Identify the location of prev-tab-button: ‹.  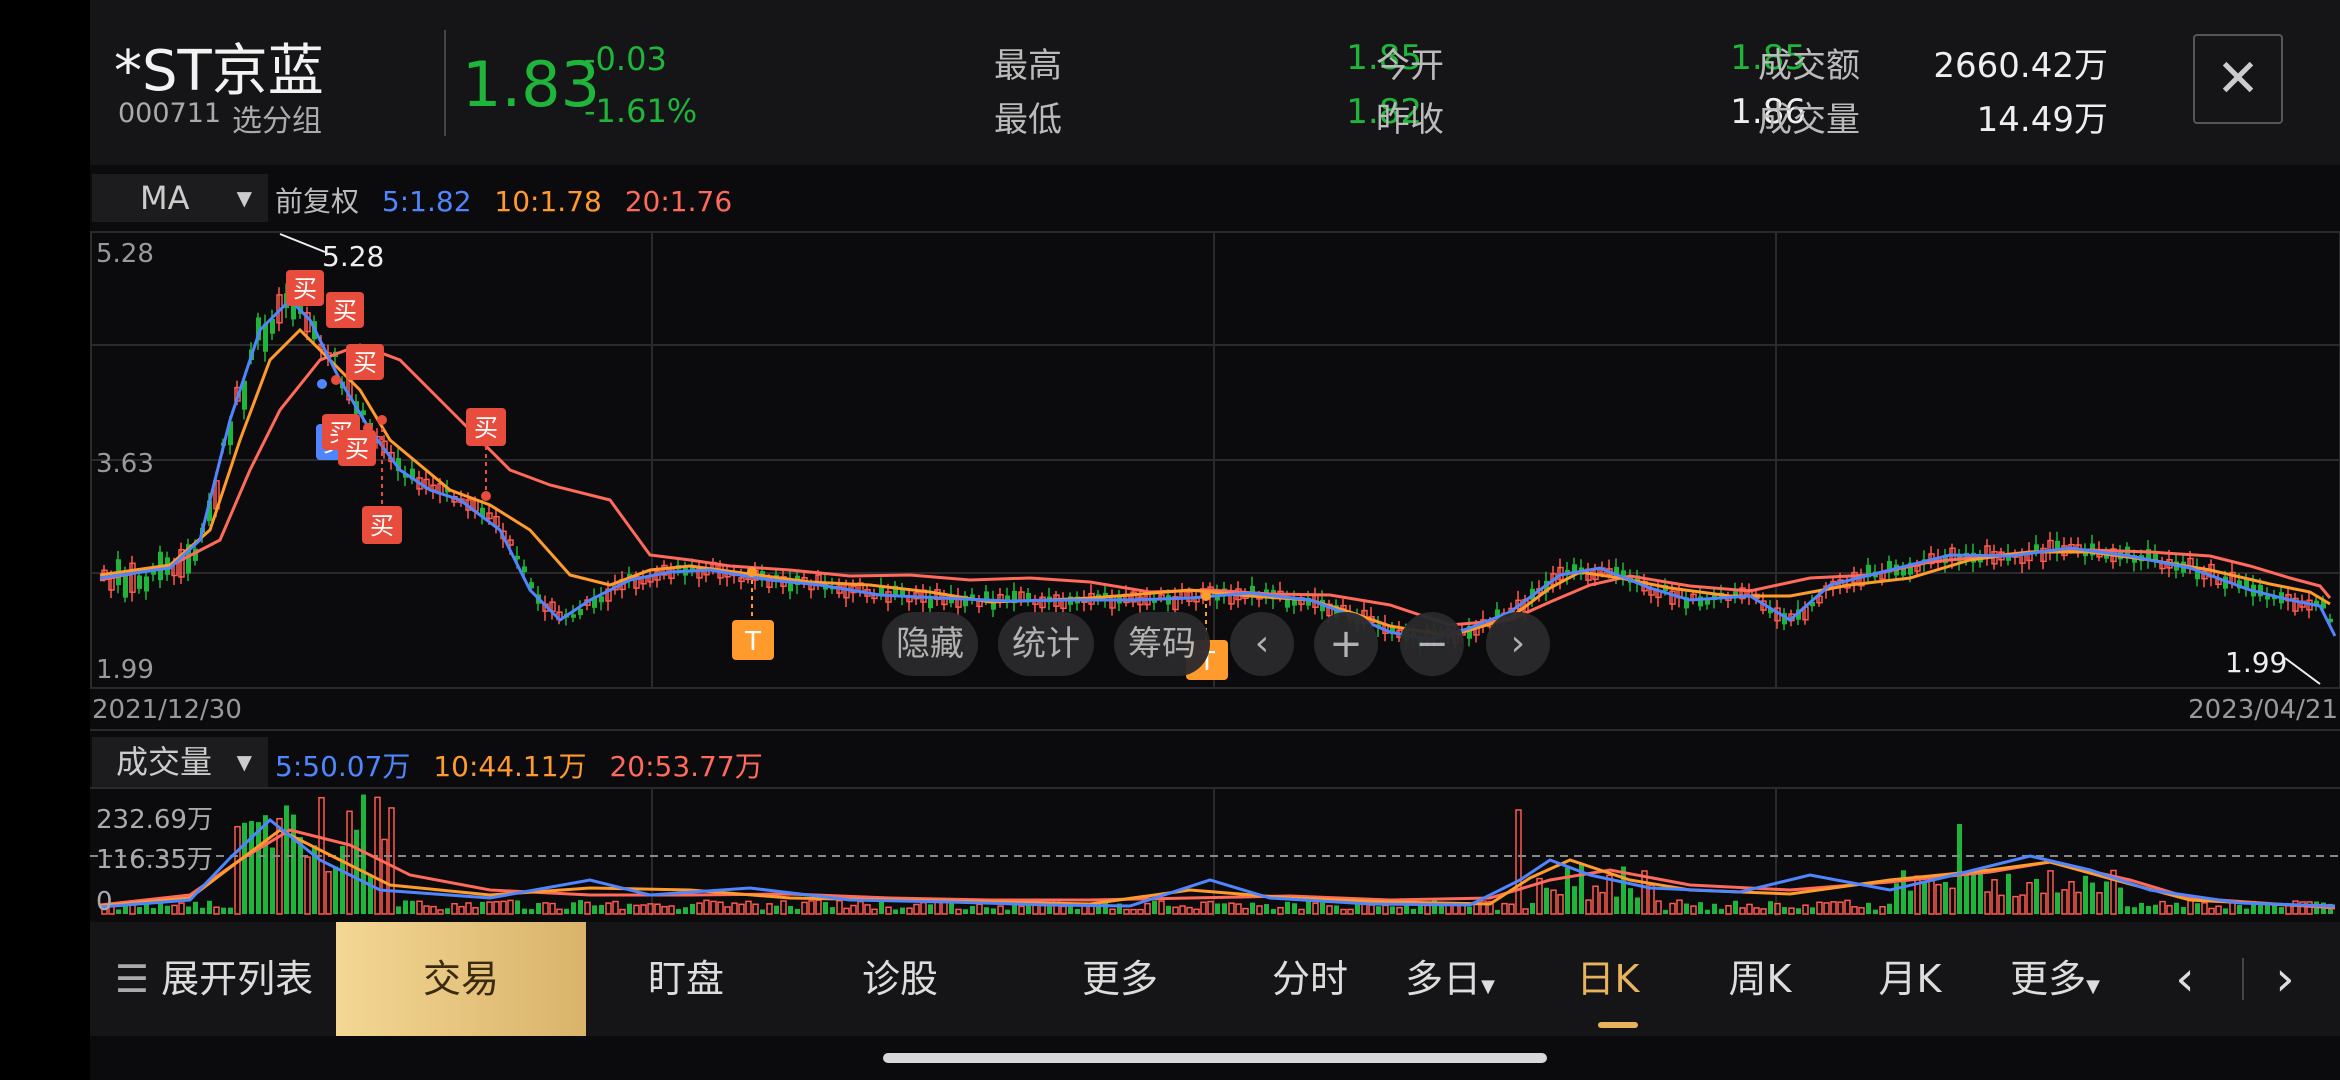
(2185, 979).